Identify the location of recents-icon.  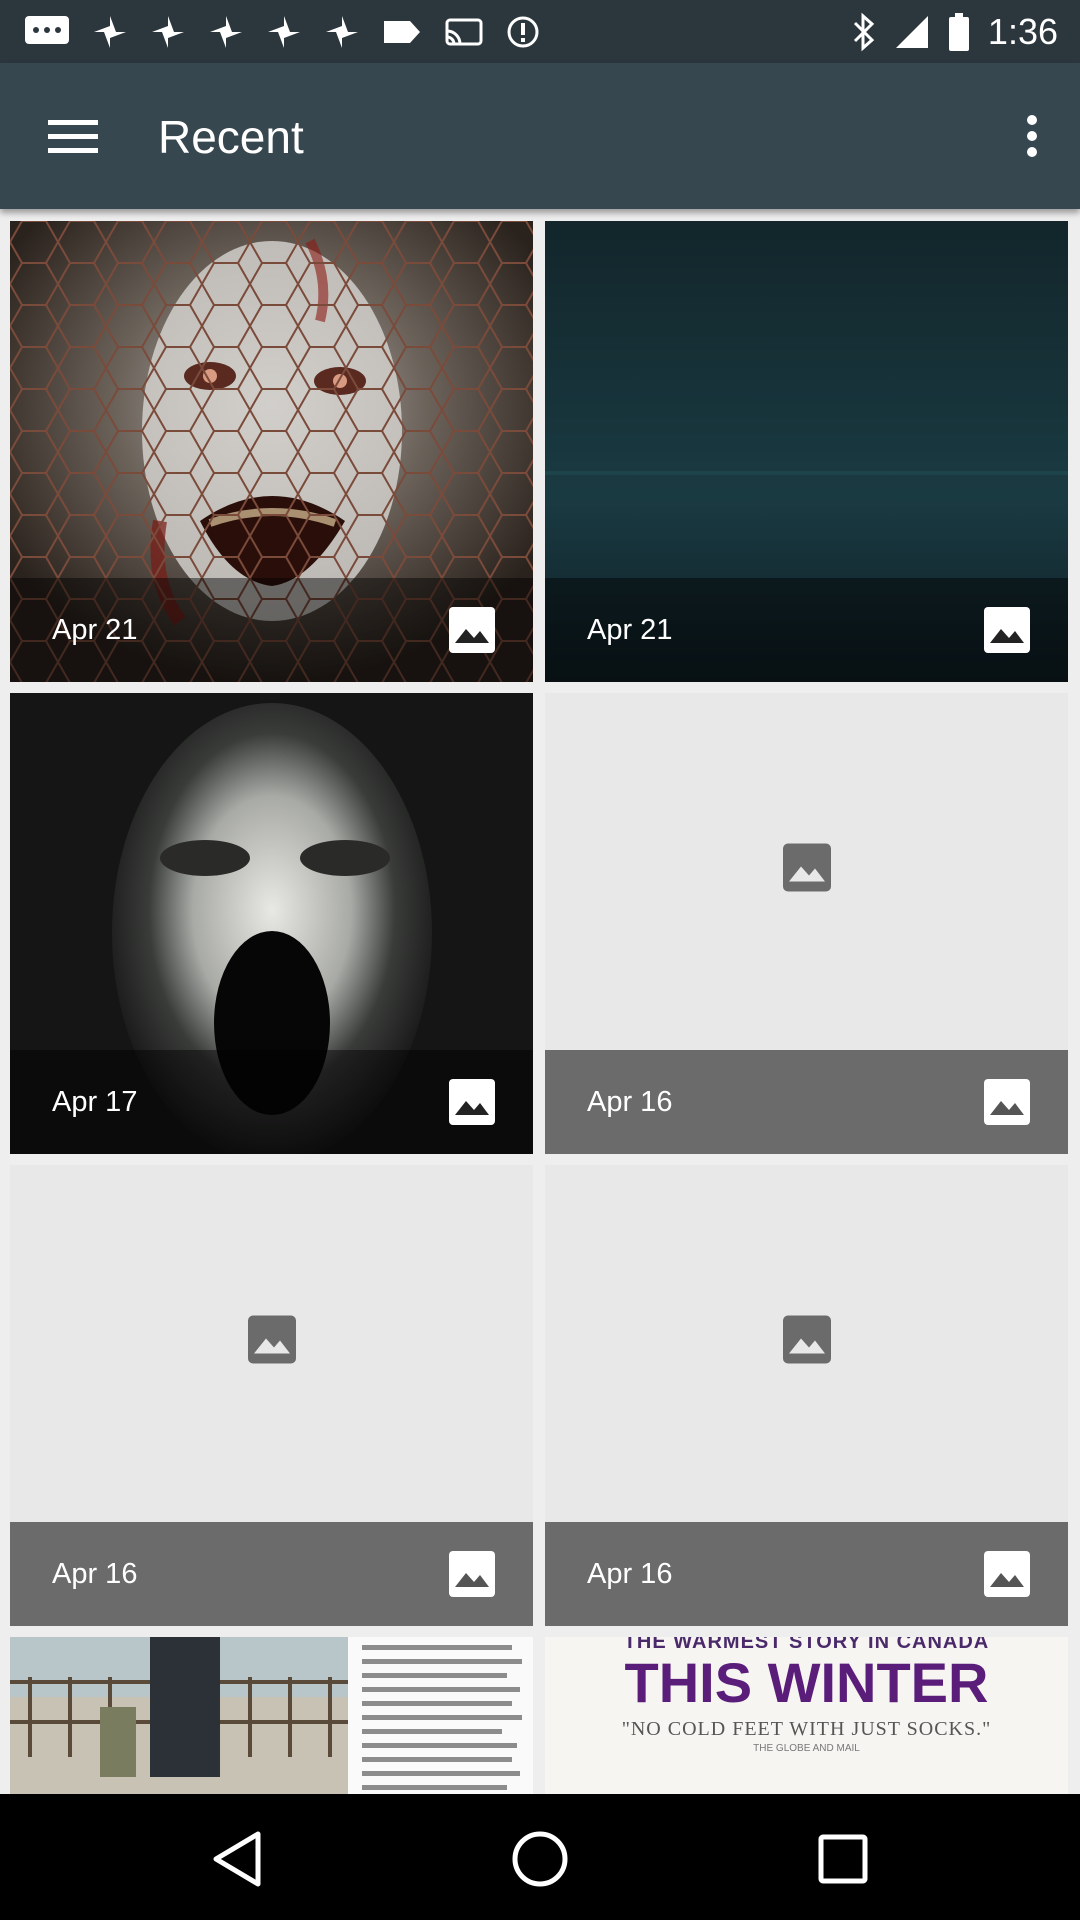
(843, 1859).